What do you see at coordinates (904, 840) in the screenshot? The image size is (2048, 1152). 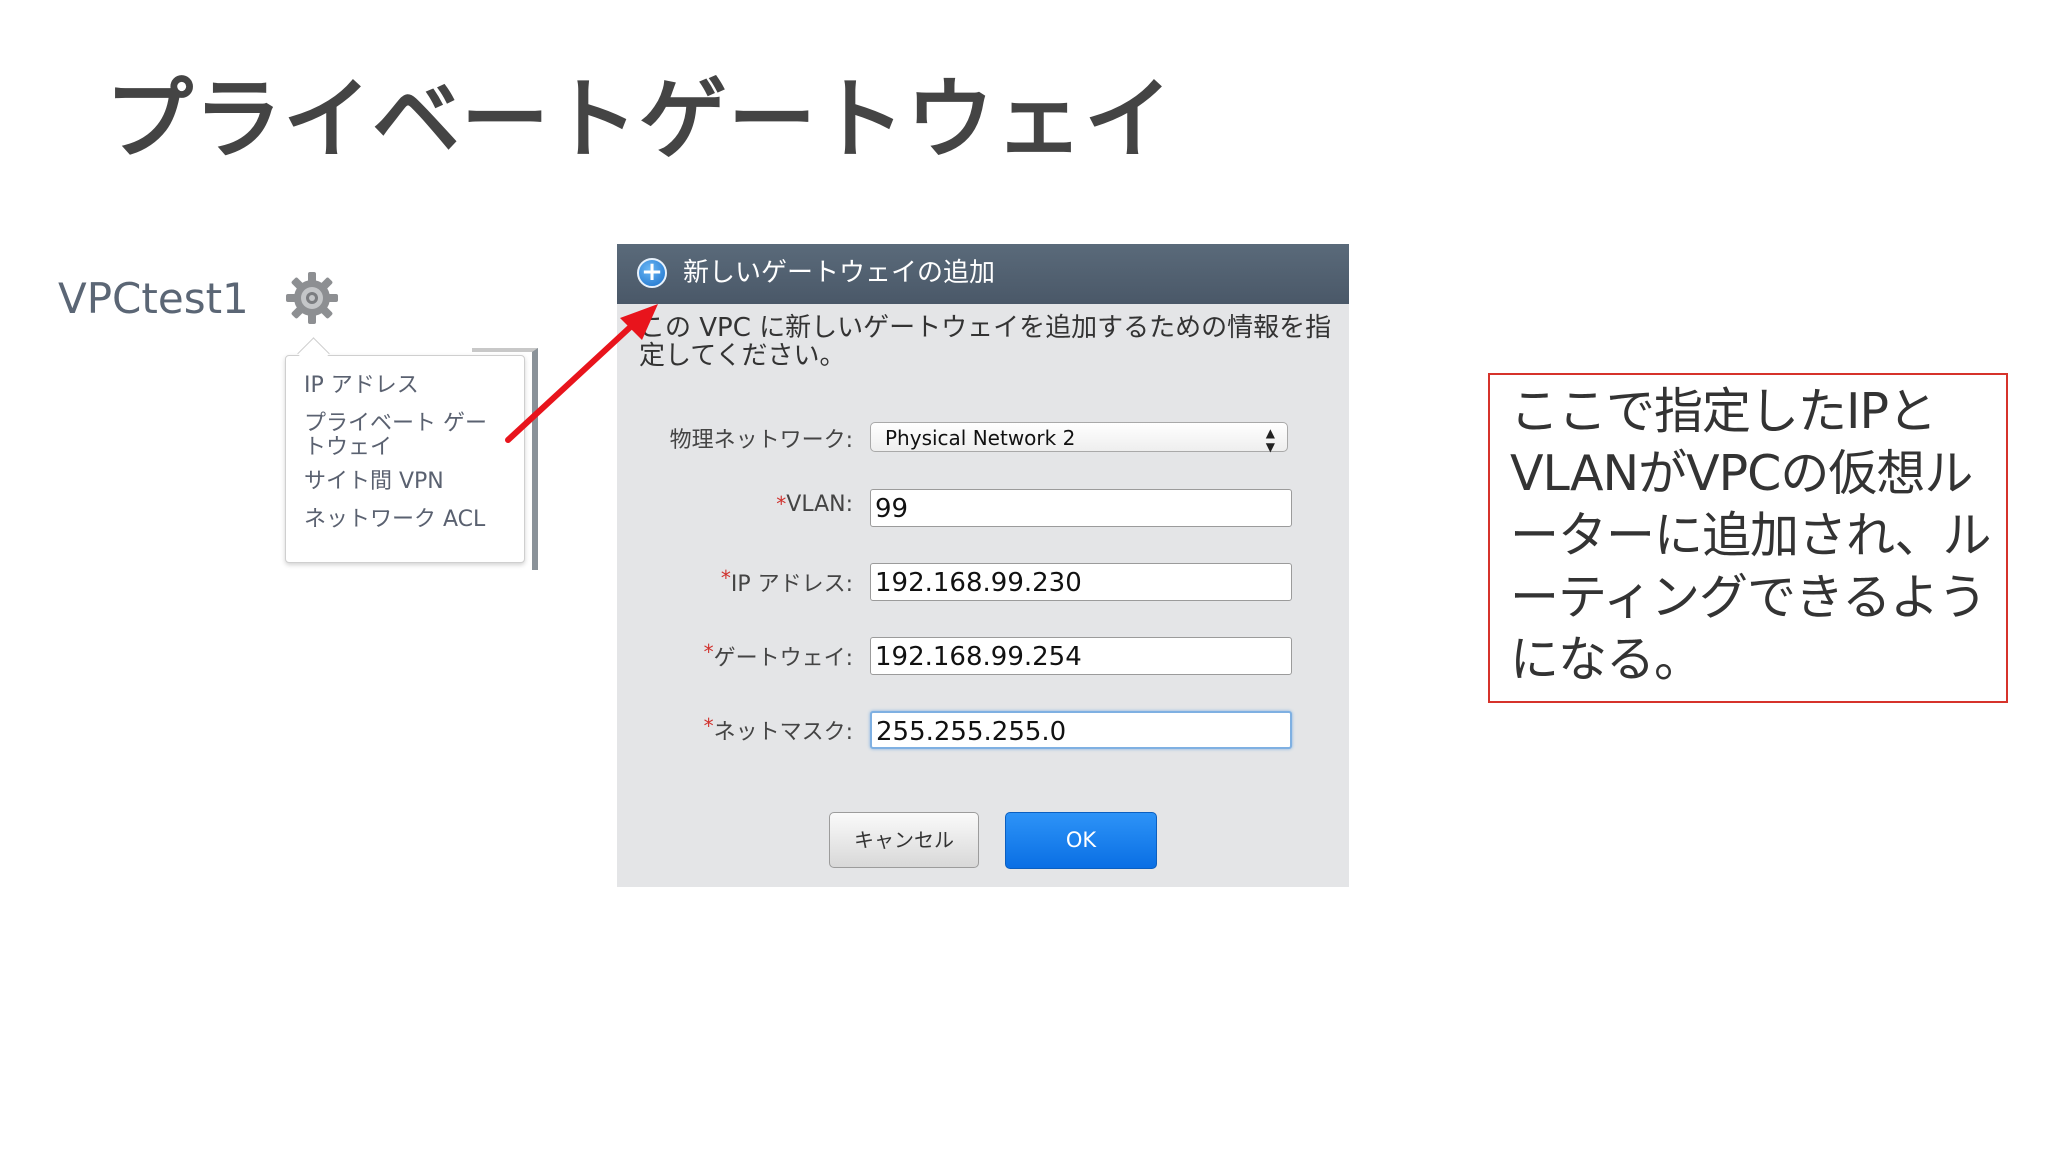 I see `cancel-button: キャンセル` at bounding box center [904, 840].